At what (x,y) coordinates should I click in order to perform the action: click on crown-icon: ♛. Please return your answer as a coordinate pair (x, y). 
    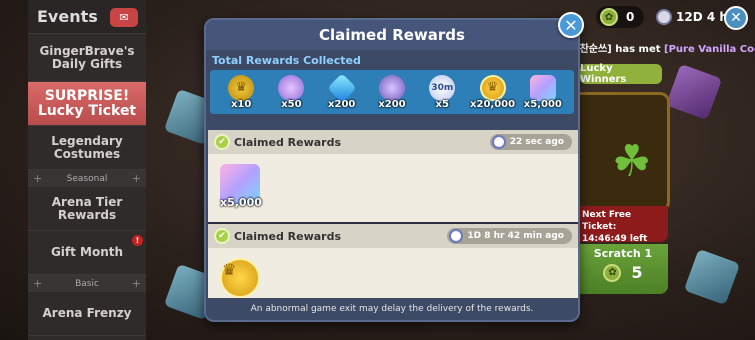
    Looking at the image, I should click on (241, 87).